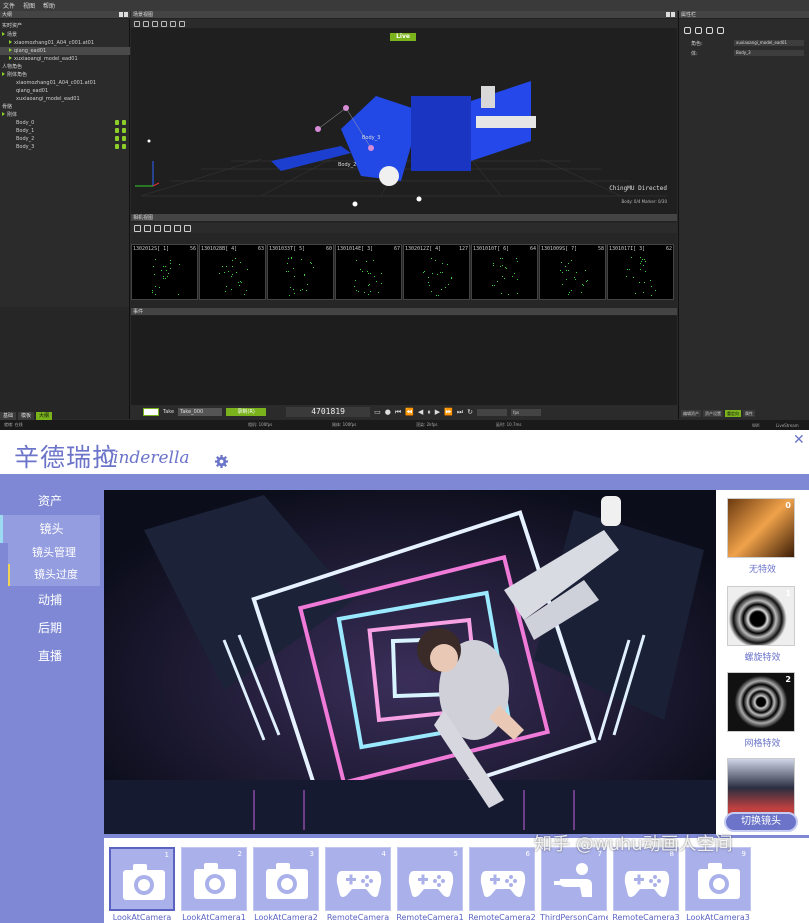  What do you see at coordinates (409, 412) in the screenshot?
I see `rewind-icon: ⏪` at bounding box center [409, 412].